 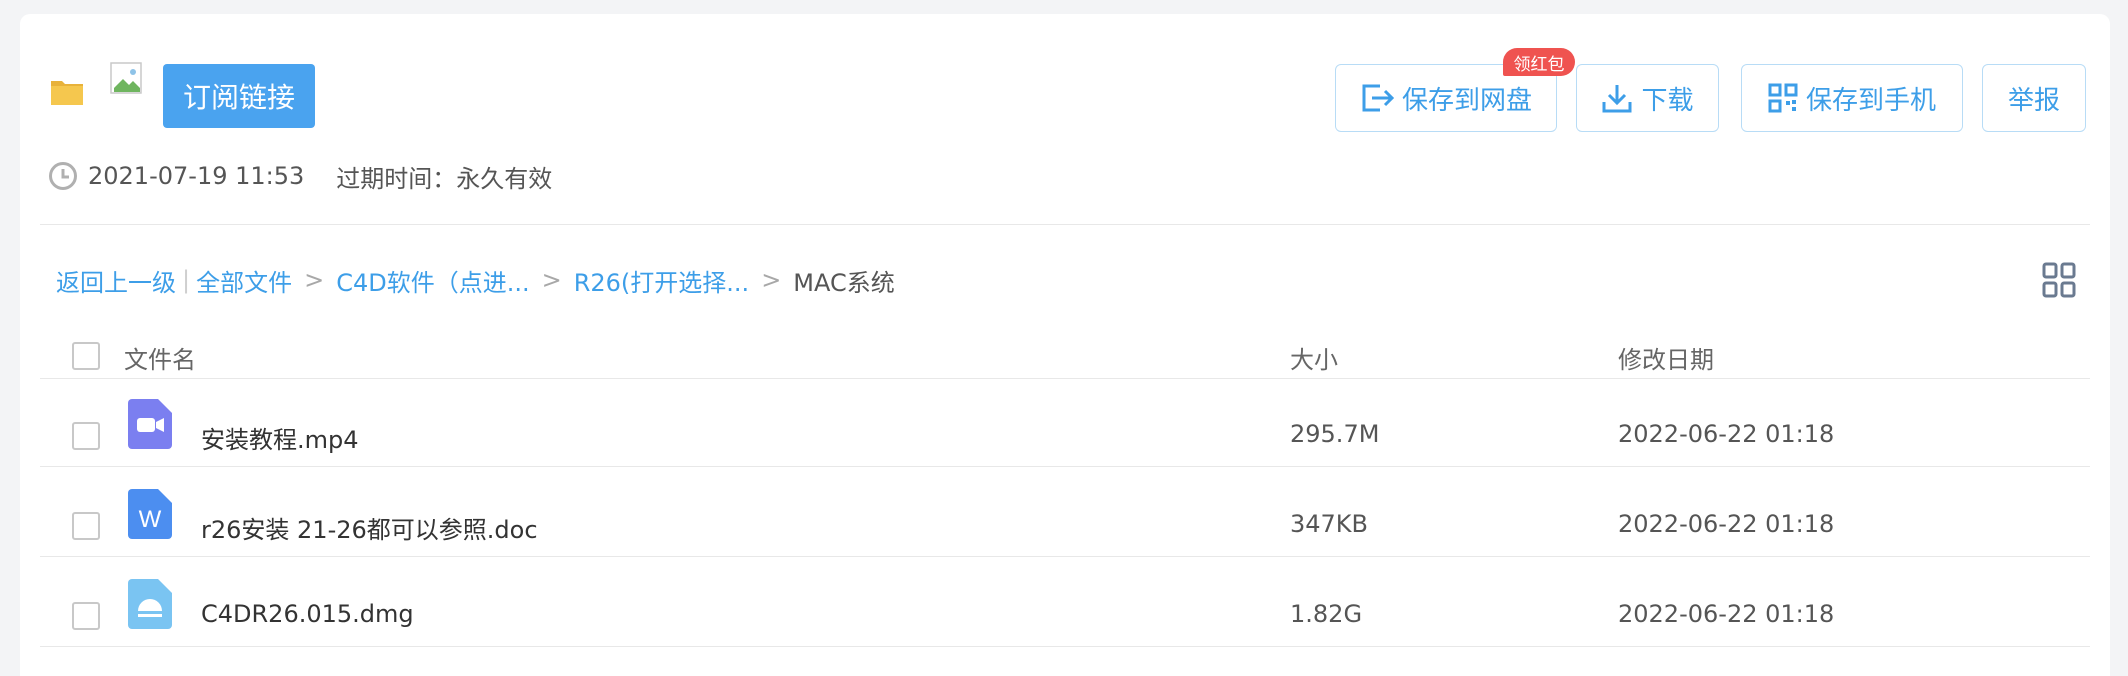 What do you see at coordinates (1065, 378) in the screenshot?
I see `table-header-divider` at bounding box center [1065, 378].